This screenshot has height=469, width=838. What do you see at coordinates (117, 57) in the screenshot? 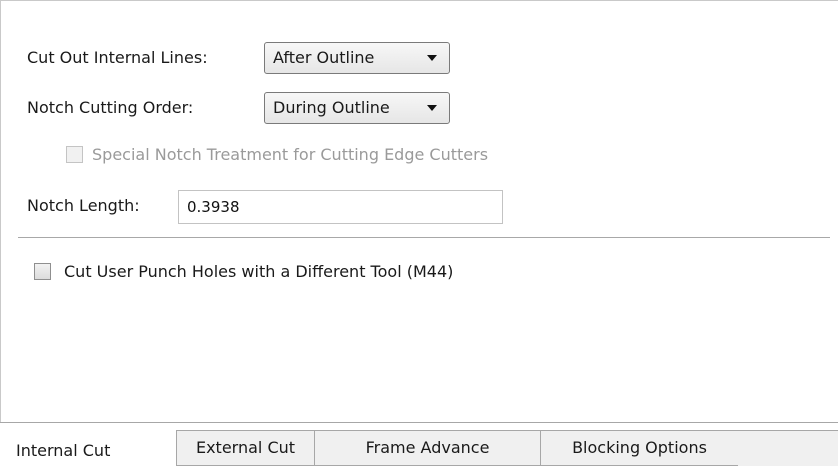
I see `cut-out-internal-lines-label: Cut Out Internal Lines:` at bounding box center [117, 57].